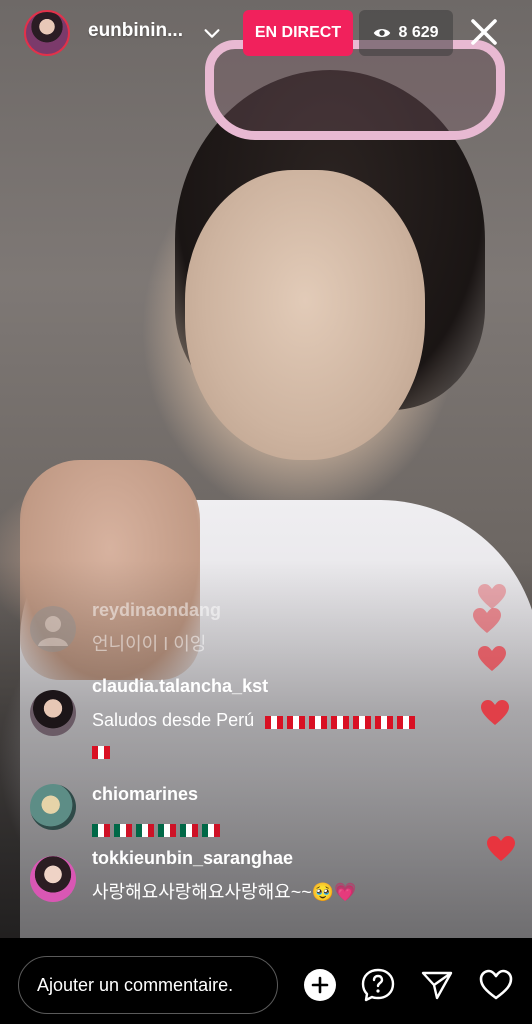 This screenshot has width=532, height=1024. What do you see at coordinates (149, 644) in the screenshot?
I see `comment-text: 언니이이 I 이잉` at bounding box center [149, 644].